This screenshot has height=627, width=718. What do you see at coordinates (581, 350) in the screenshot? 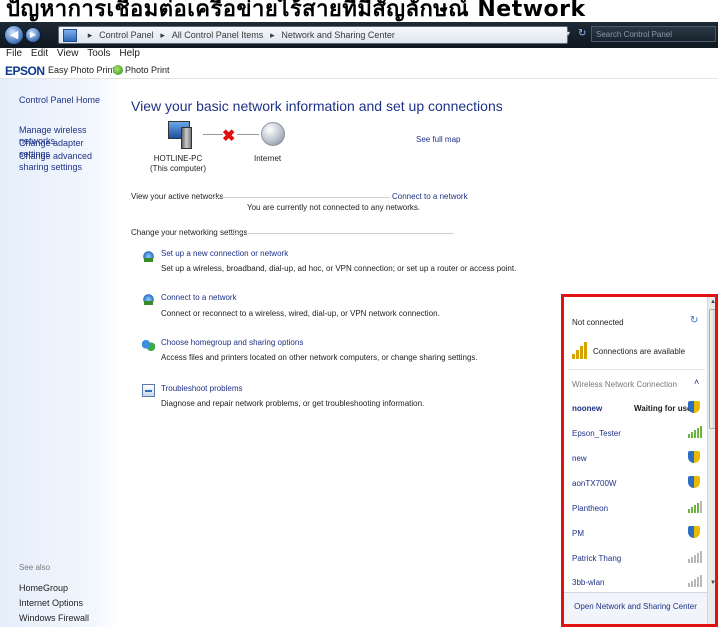
I see `signal-available-icon` at bounding box center [581, 350].